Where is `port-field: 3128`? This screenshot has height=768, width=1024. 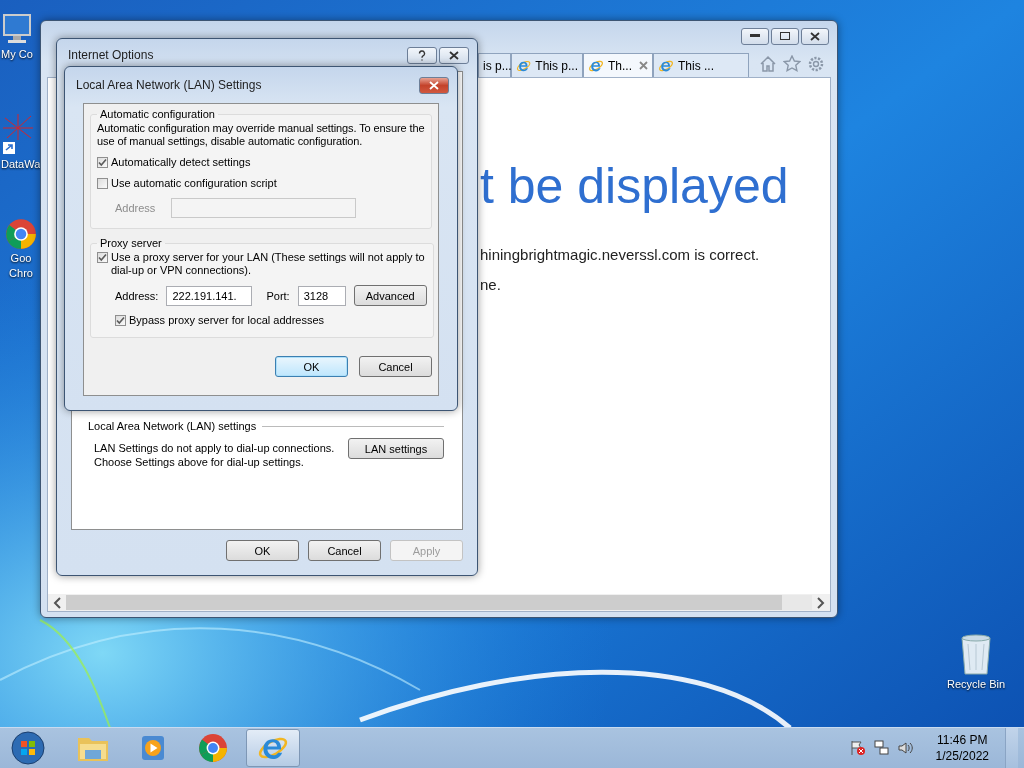 port-field: 3128 is located at coordinates (321, 295).